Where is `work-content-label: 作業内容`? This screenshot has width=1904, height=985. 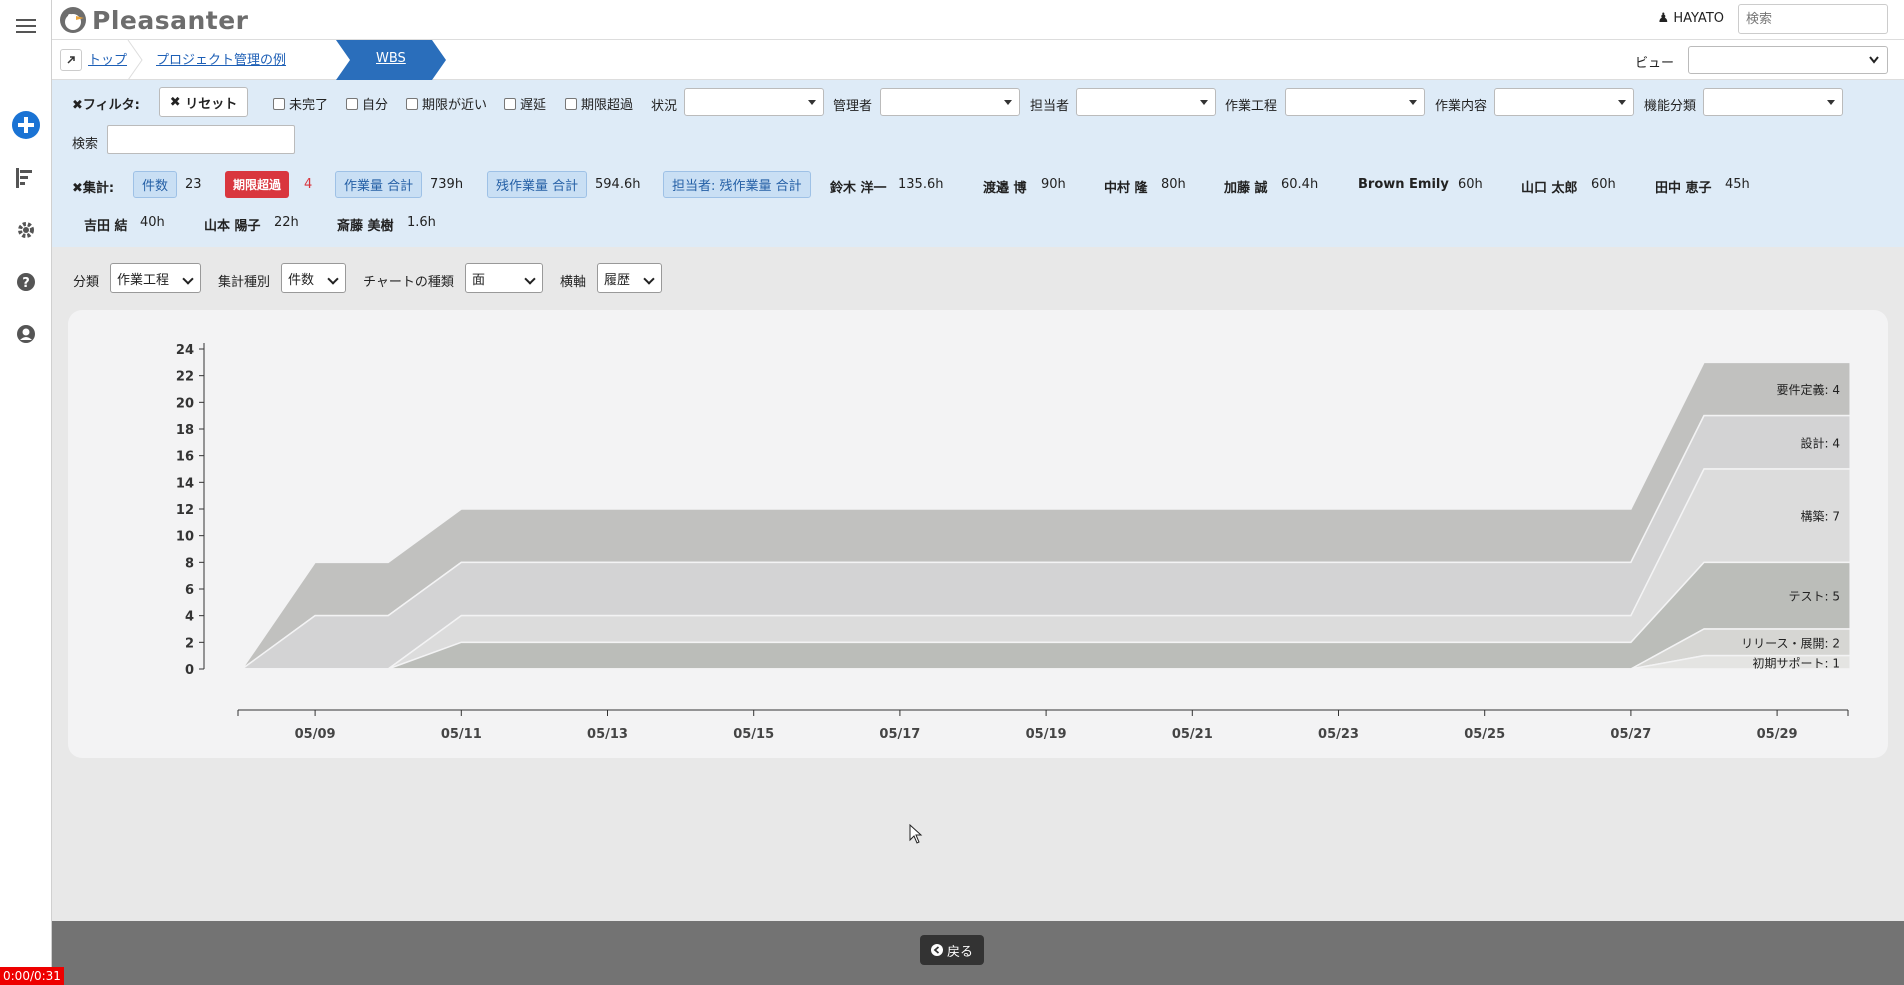
work-content-label: 作業内容 is located at coordinates (1461, 106).